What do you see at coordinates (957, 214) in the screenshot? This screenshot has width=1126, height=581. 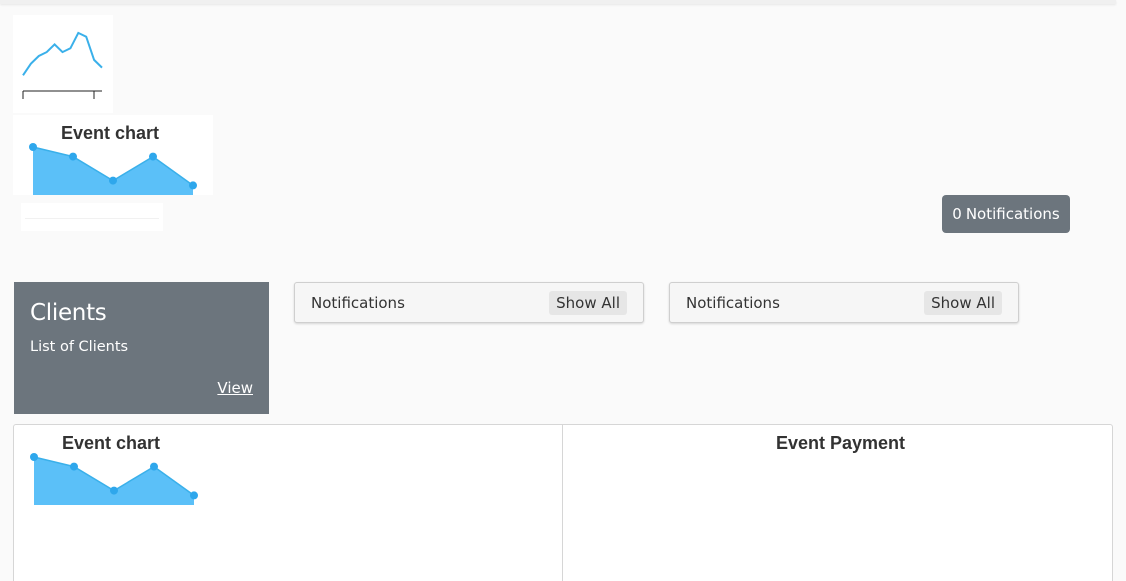 I see `notifications-count: 0` at bounding box center [957, 214].